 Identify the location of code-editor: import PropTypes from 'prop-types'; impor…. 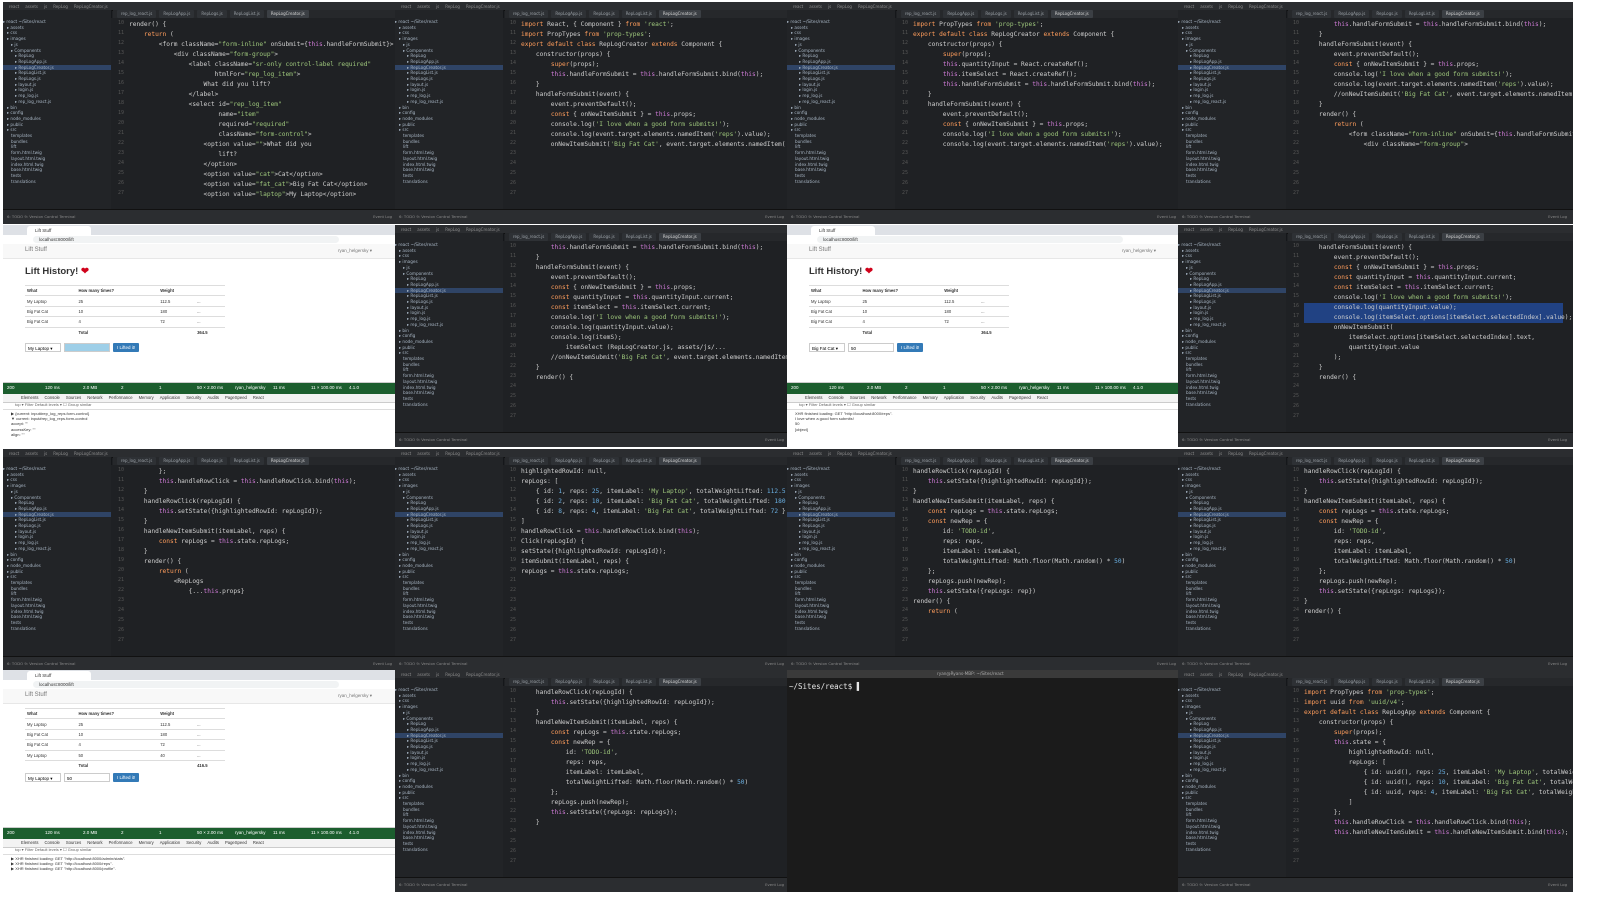
(1438, 783).